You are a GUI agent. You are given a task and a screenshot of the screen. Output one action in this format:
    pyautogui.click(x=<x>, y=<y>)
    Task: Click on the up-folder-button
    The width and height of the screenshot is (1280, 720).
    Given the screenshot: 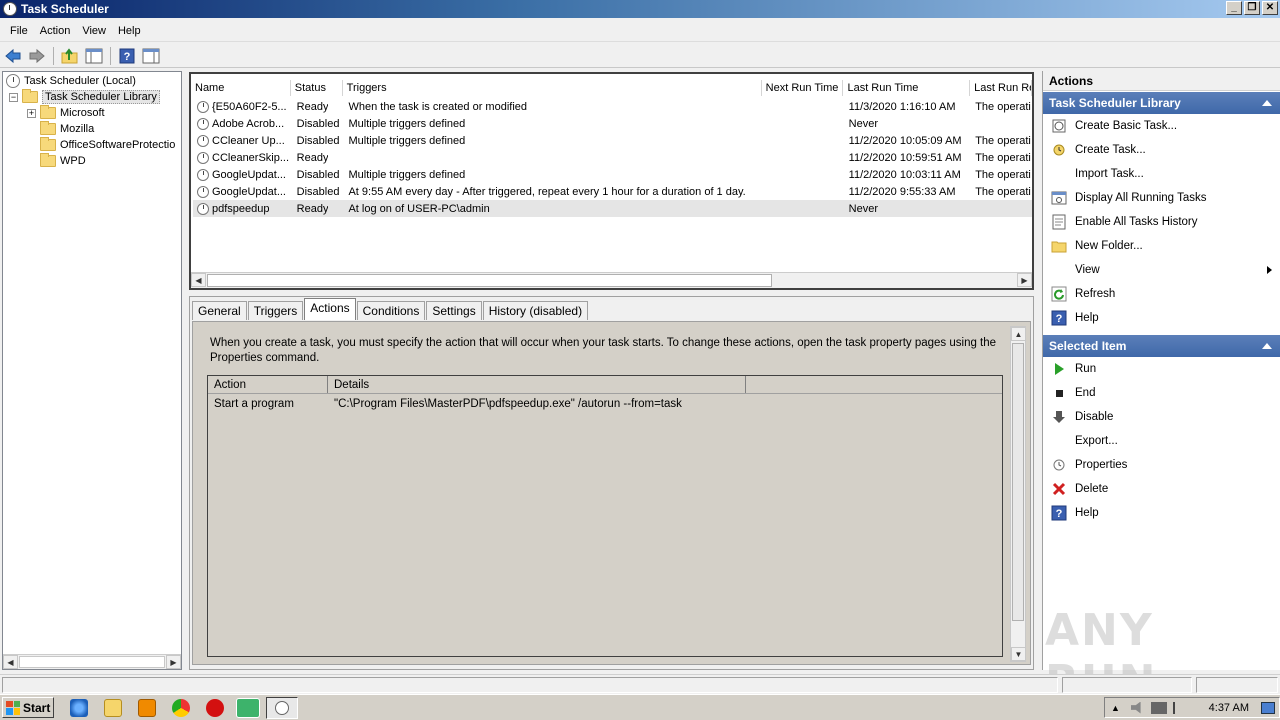 What is the action you would take?
    pyautogui.click(x=70, y=56)
    